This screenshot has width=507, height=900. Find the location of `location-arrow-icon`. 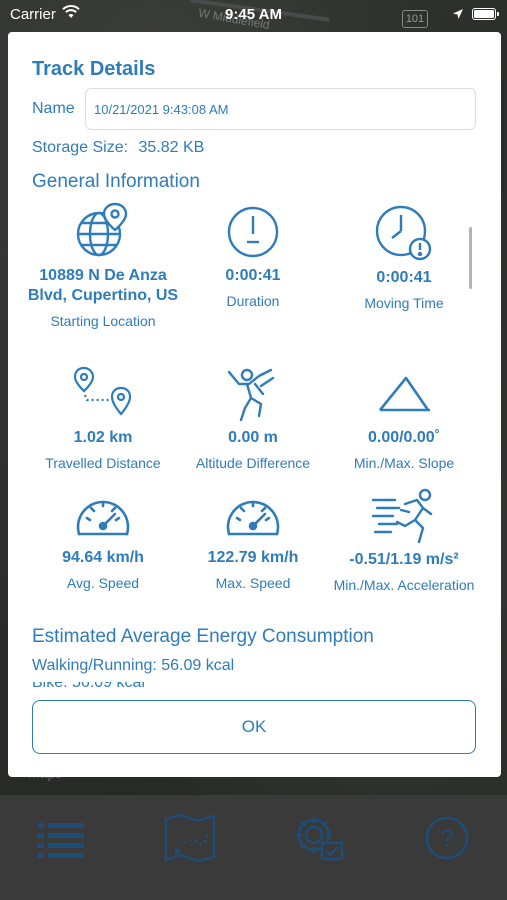

location-arrow-icon is located at coordinates (458, 15).